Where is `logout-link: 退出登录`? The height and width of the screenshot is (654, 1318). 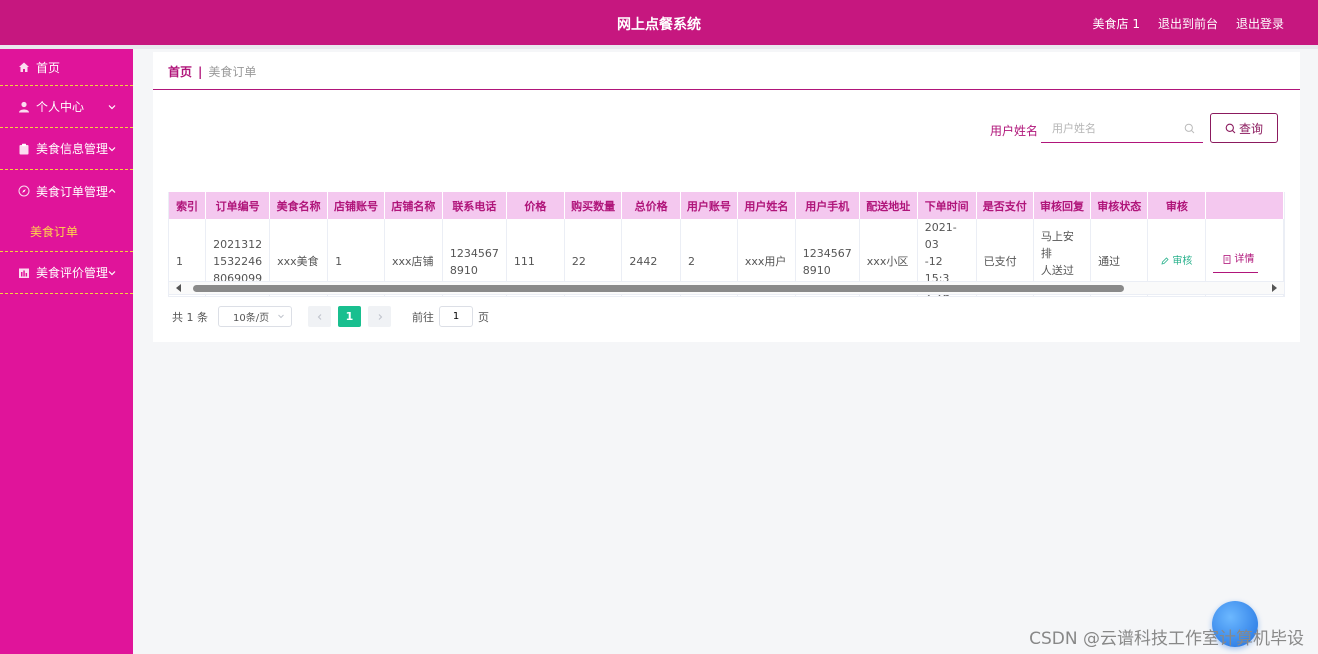 logout-link: 退出登录 is located at coordinates (1260, 23).